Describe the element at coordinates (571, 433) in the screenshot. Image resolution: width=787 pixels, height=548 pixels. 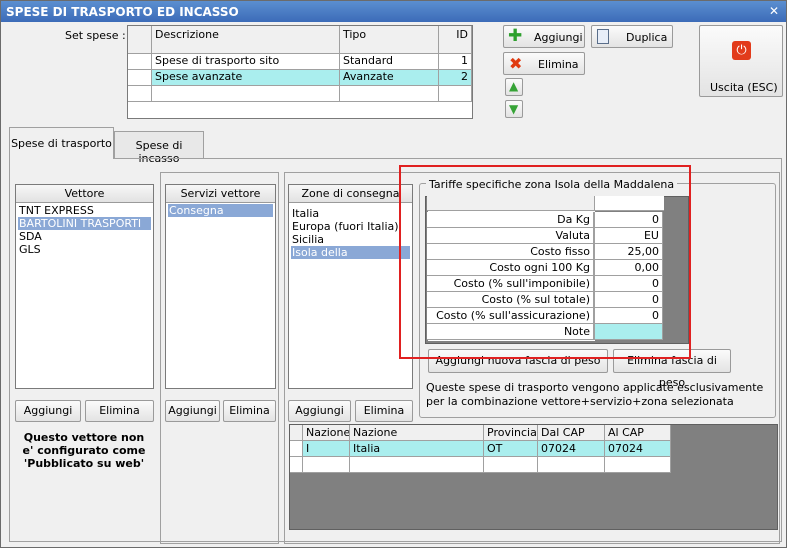
I see `col-dal-cap: Dal CAP` at that location.